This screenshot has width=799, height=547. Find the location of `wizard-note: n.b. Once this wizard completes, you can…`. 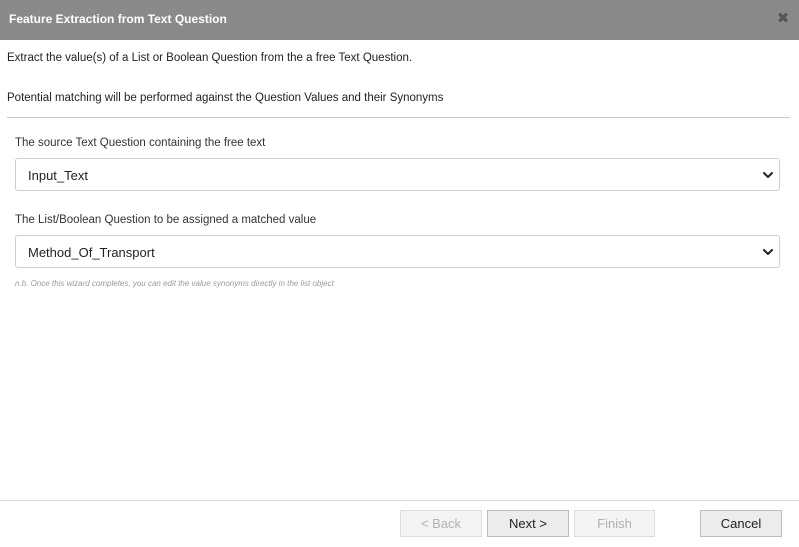

wizard-note: n.b. Once this wizard completes, you can… is located at coordinates (174, 283).